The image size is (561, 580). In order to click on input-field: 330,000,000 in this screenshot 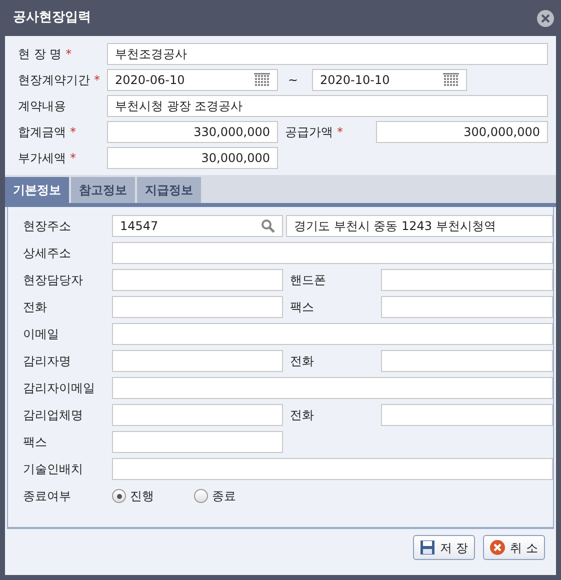, I will do `click(192, 132)`.